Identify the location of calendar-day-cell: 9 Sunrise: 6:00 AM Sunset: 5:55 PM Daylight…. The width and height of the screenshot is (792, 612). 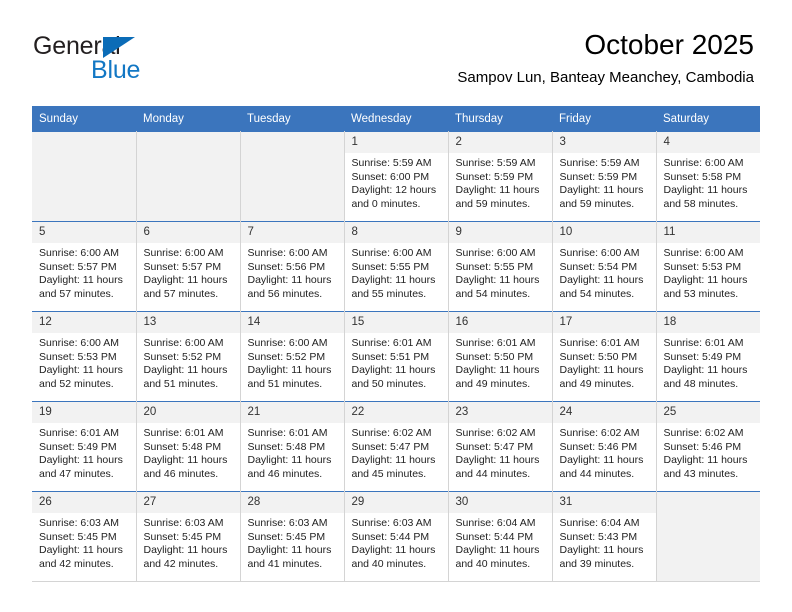
(500, 266).